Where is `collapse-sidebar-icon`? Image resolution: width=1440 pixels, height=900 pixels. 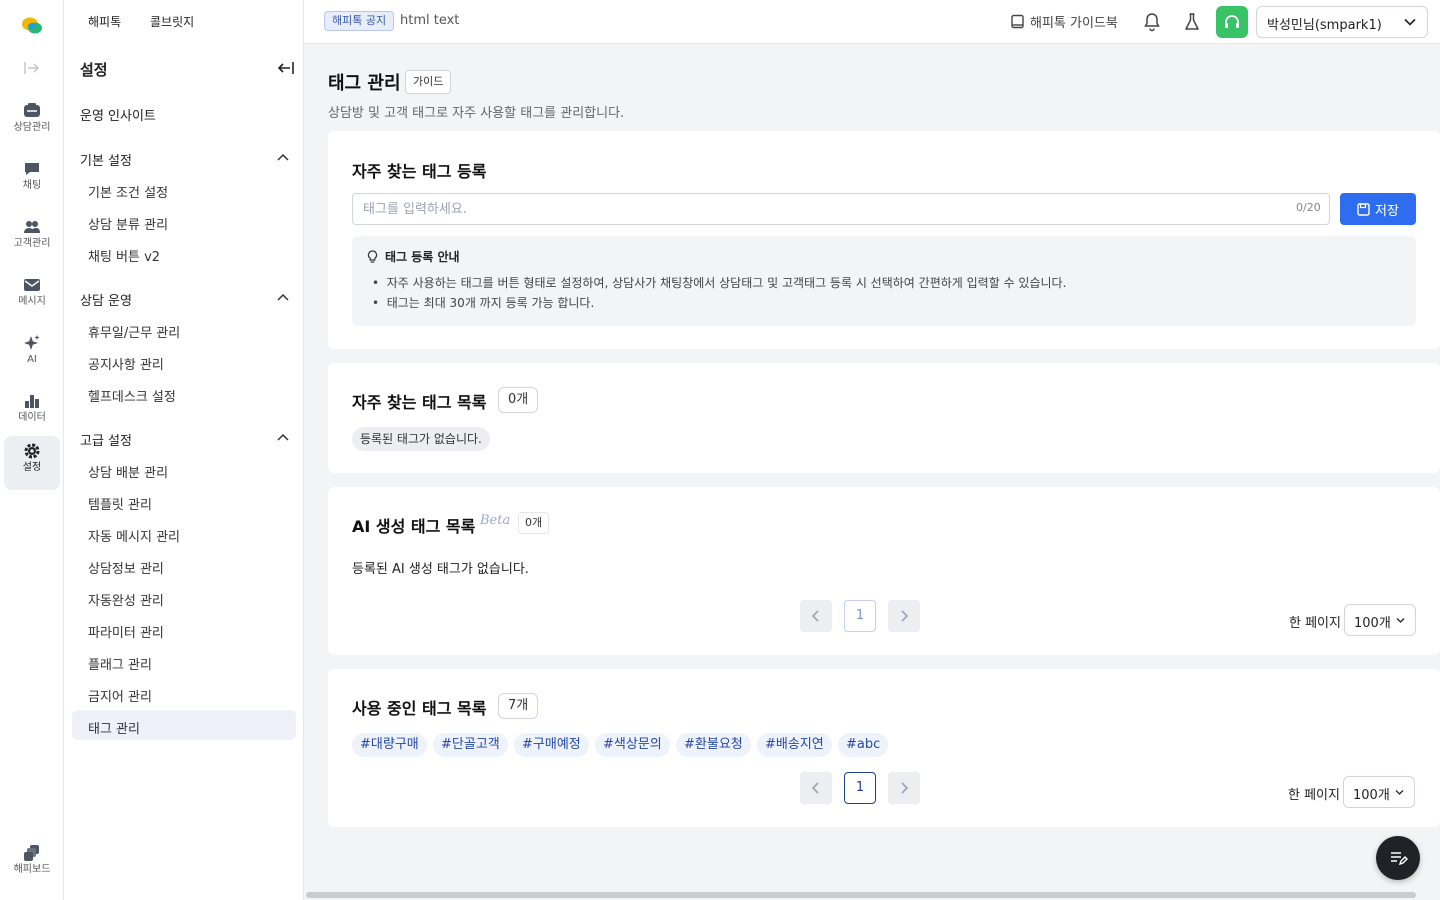
collapse-sidebar-icon is located at coordinates (286, 68).